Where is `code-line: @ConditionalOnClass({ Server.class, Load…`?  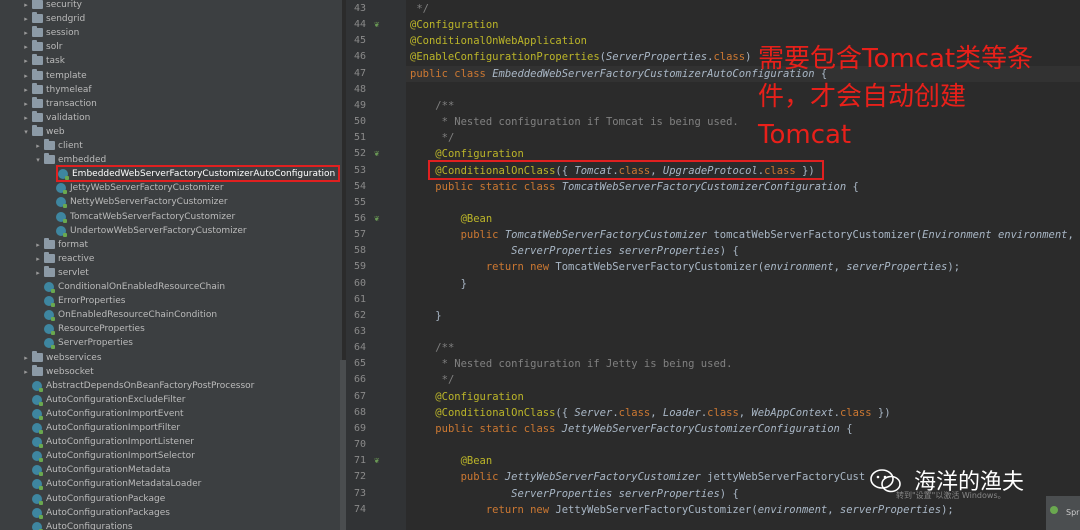 code-line: @ConditionalOnClass({ Server.class, Load… is located at coordinates (650, 413).